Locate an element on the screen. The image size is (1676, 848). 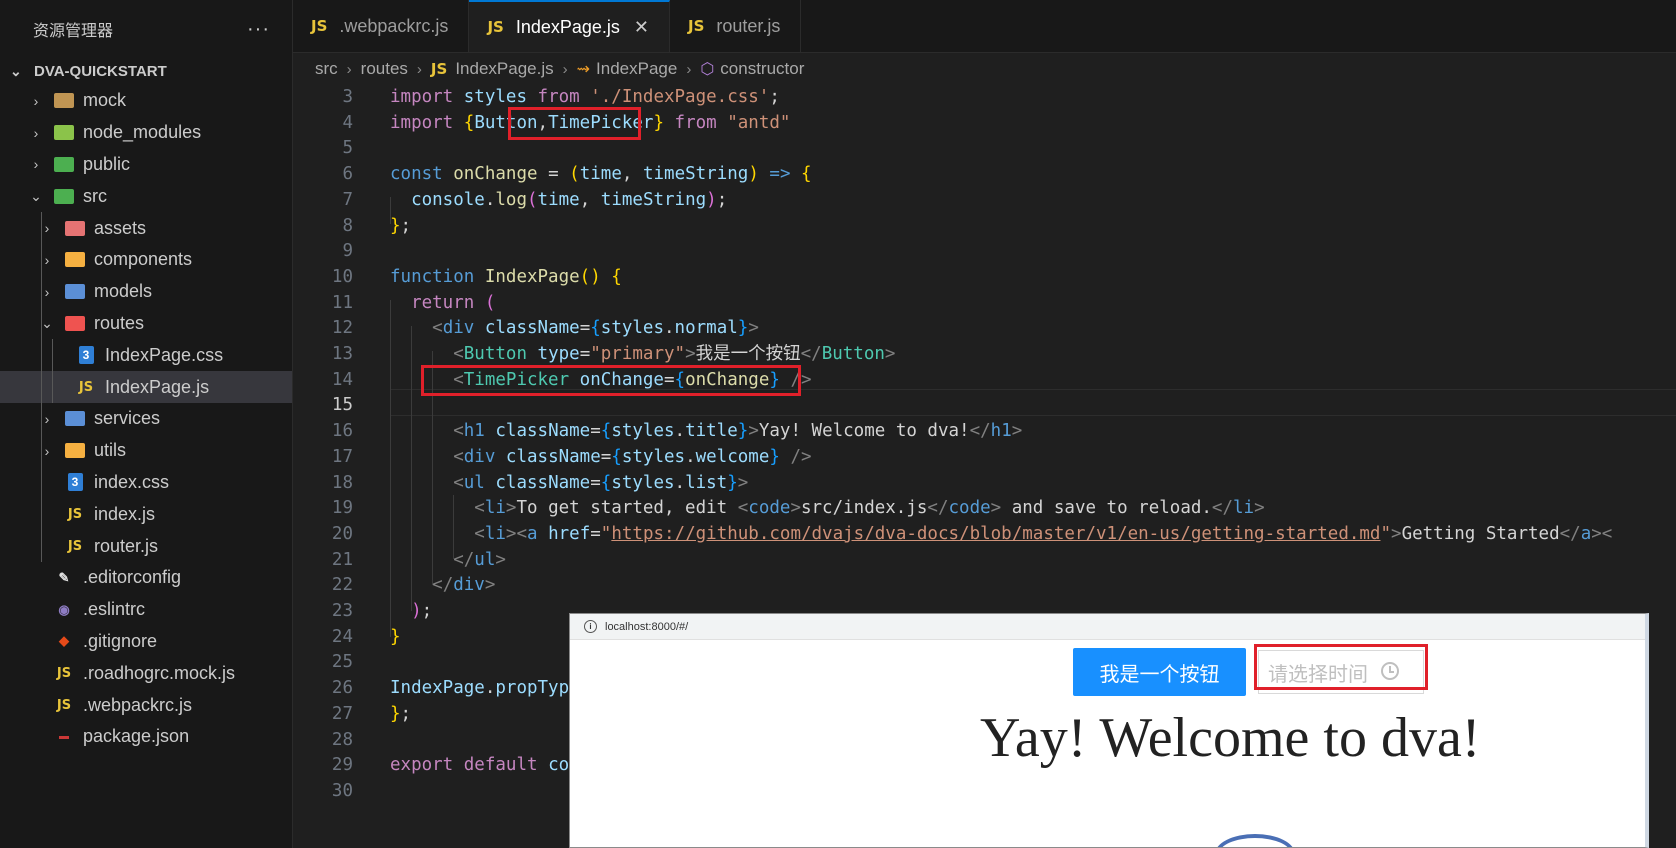
file-tree-item: ›JSIndexPage.js is located at coordinates (146, 387).